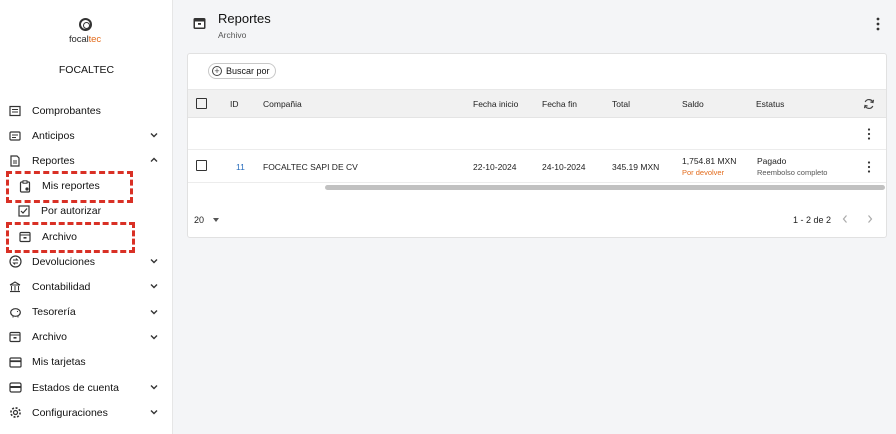  What do you see at coordinates (15, 413) in the screenshot?
I see `gear-icon` at bounding box center [15, 413].